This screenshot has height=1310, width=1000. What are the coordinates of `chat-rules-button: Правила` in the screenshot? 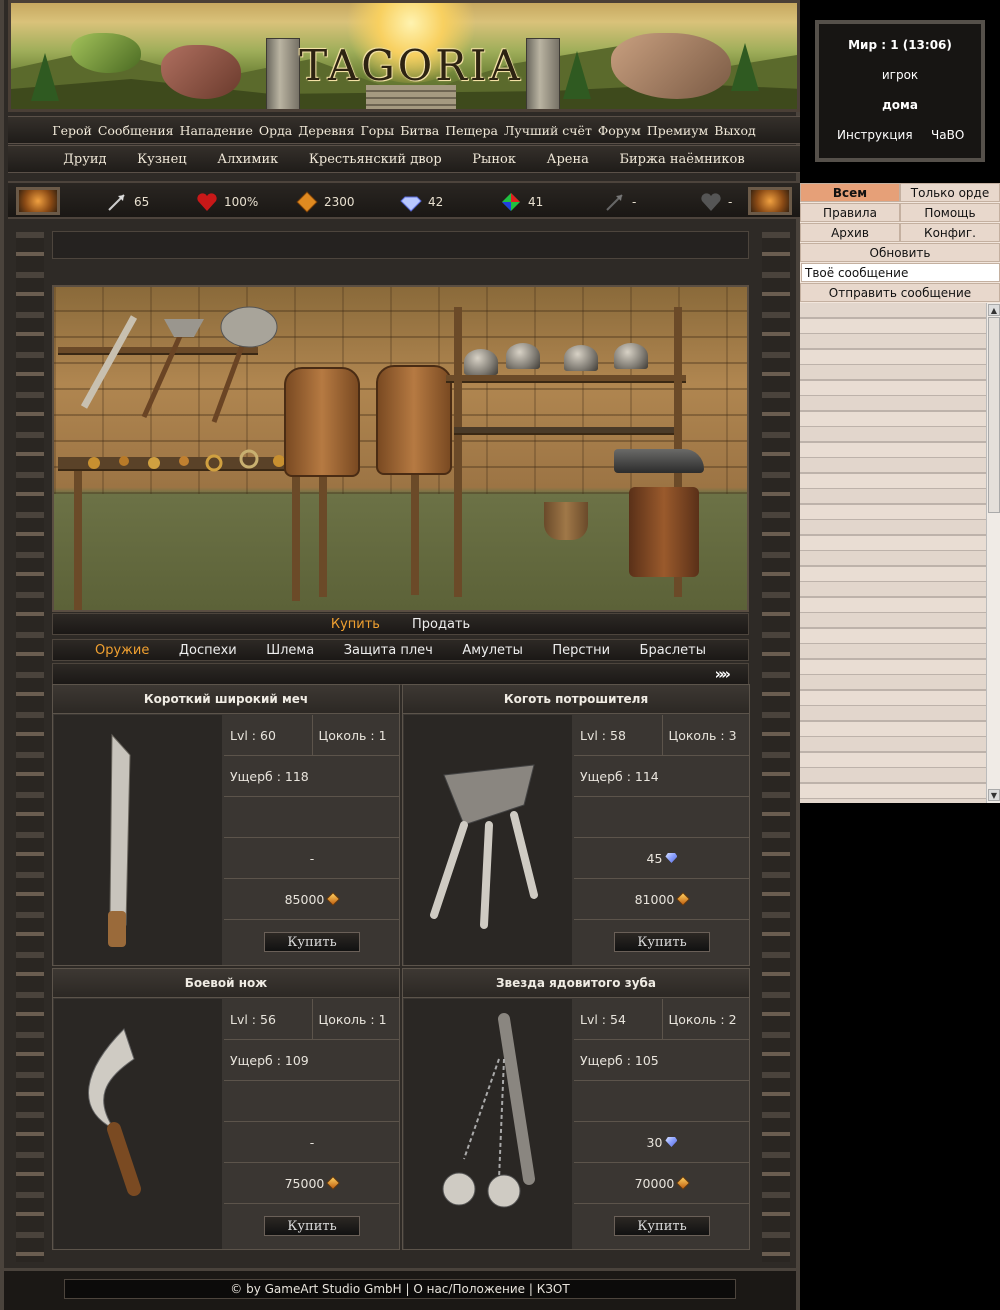 It's located at (850, 212).